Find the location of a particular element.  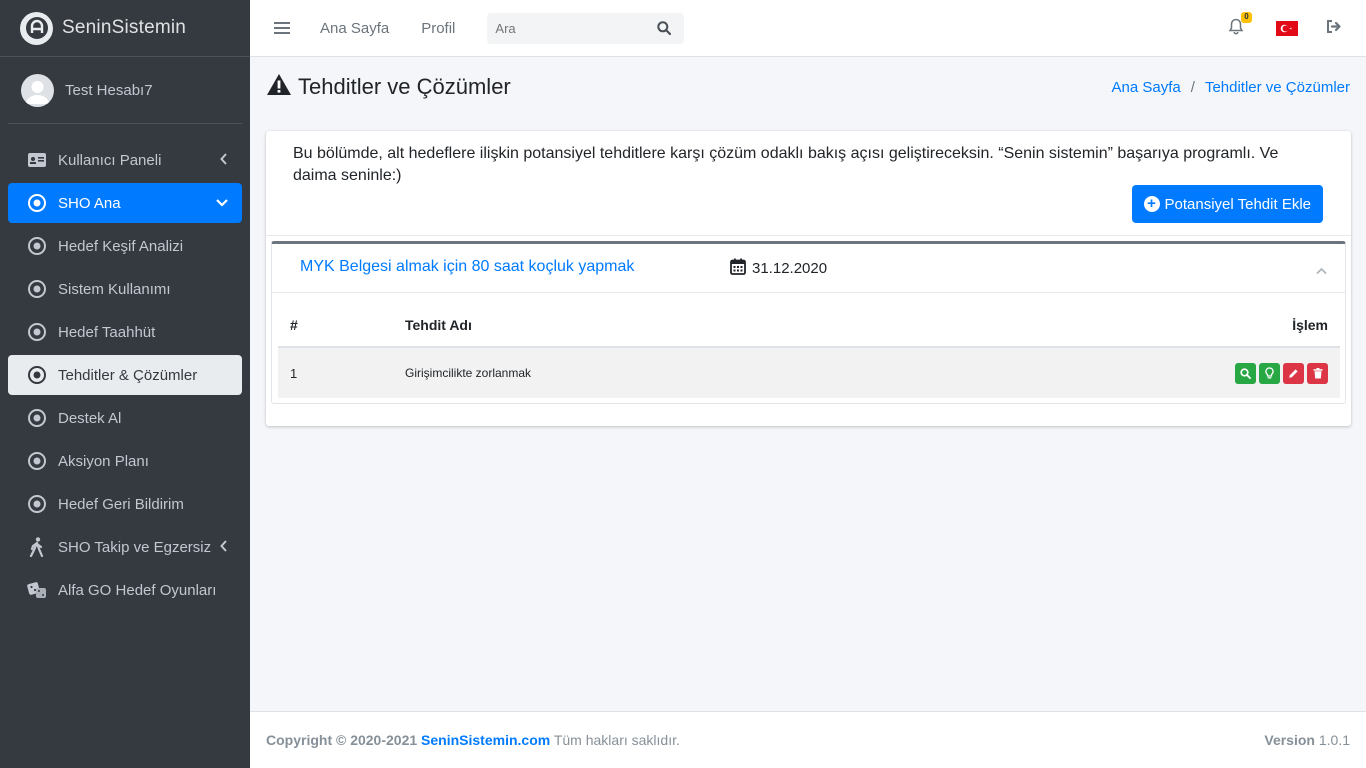

sidebar-item-sho-ana: SHO Ana is located at coordinates (125, 203).